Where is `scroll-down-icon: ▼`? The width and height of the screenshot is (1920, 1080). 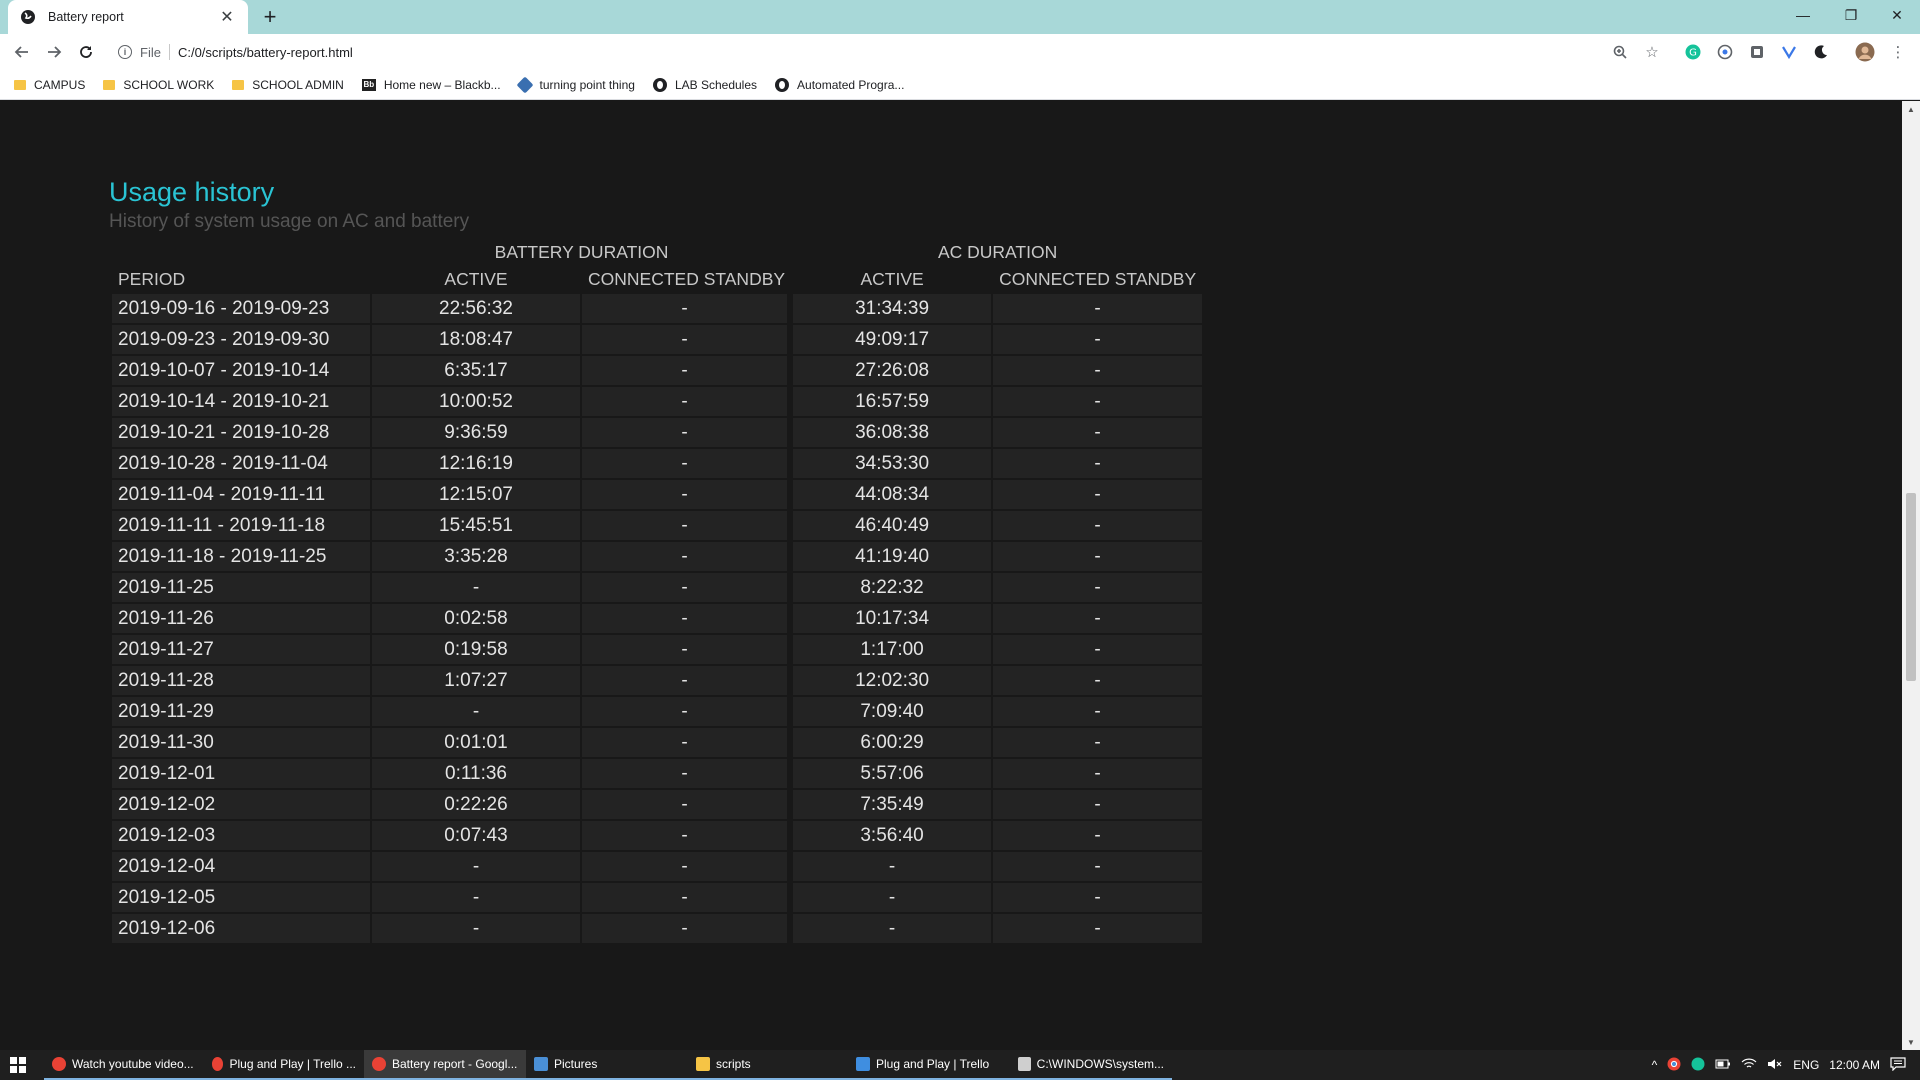
scroll-down-icon: ▼ is located at coordinates (1911, 1042).